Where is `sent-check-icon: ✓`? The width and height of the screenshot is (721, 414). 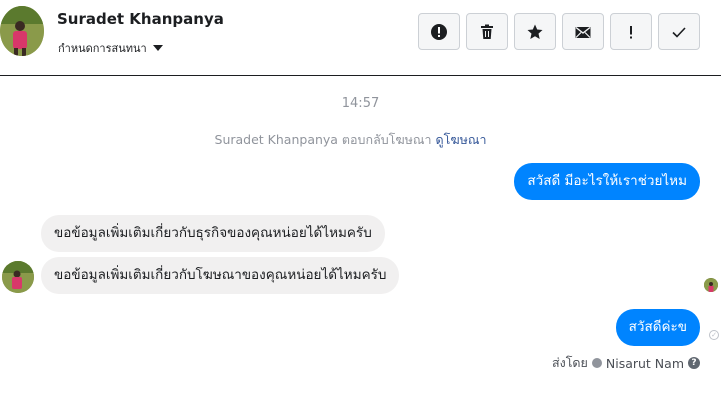 sent-check-icon: ✓ is located at coordinates (714, 335).